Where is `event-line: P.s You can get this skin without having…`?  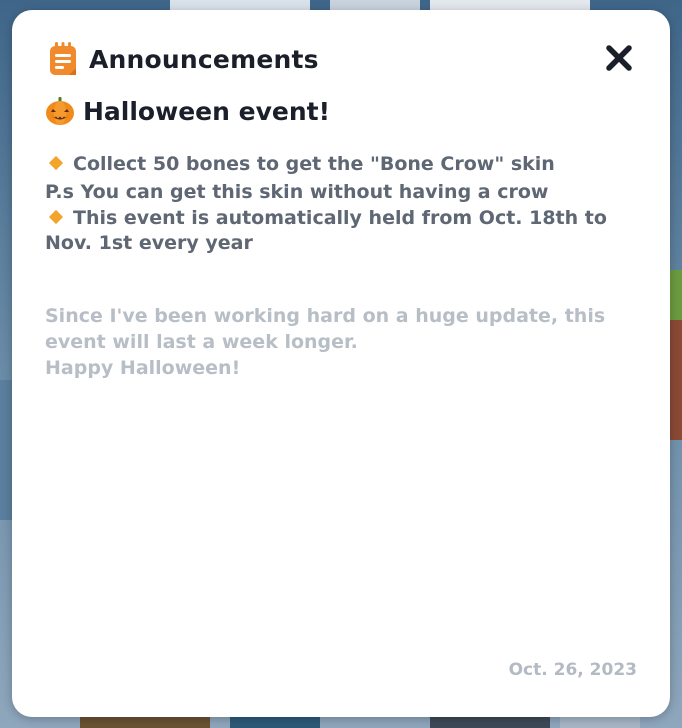 event-line: P.s You can get this skin without having… is located at coordinates (297, 192).